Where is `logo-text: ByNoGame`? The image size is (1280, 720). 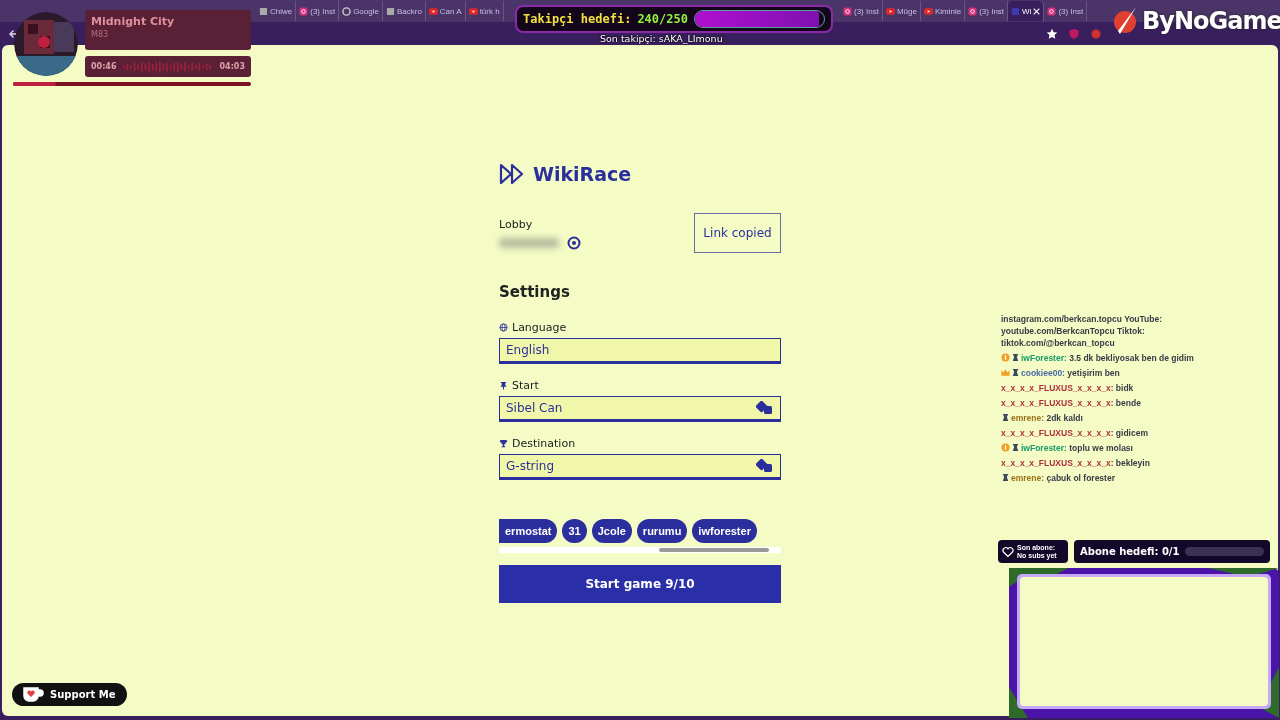 logo-text: ByNoGame is located at coordinates (1211, 21).